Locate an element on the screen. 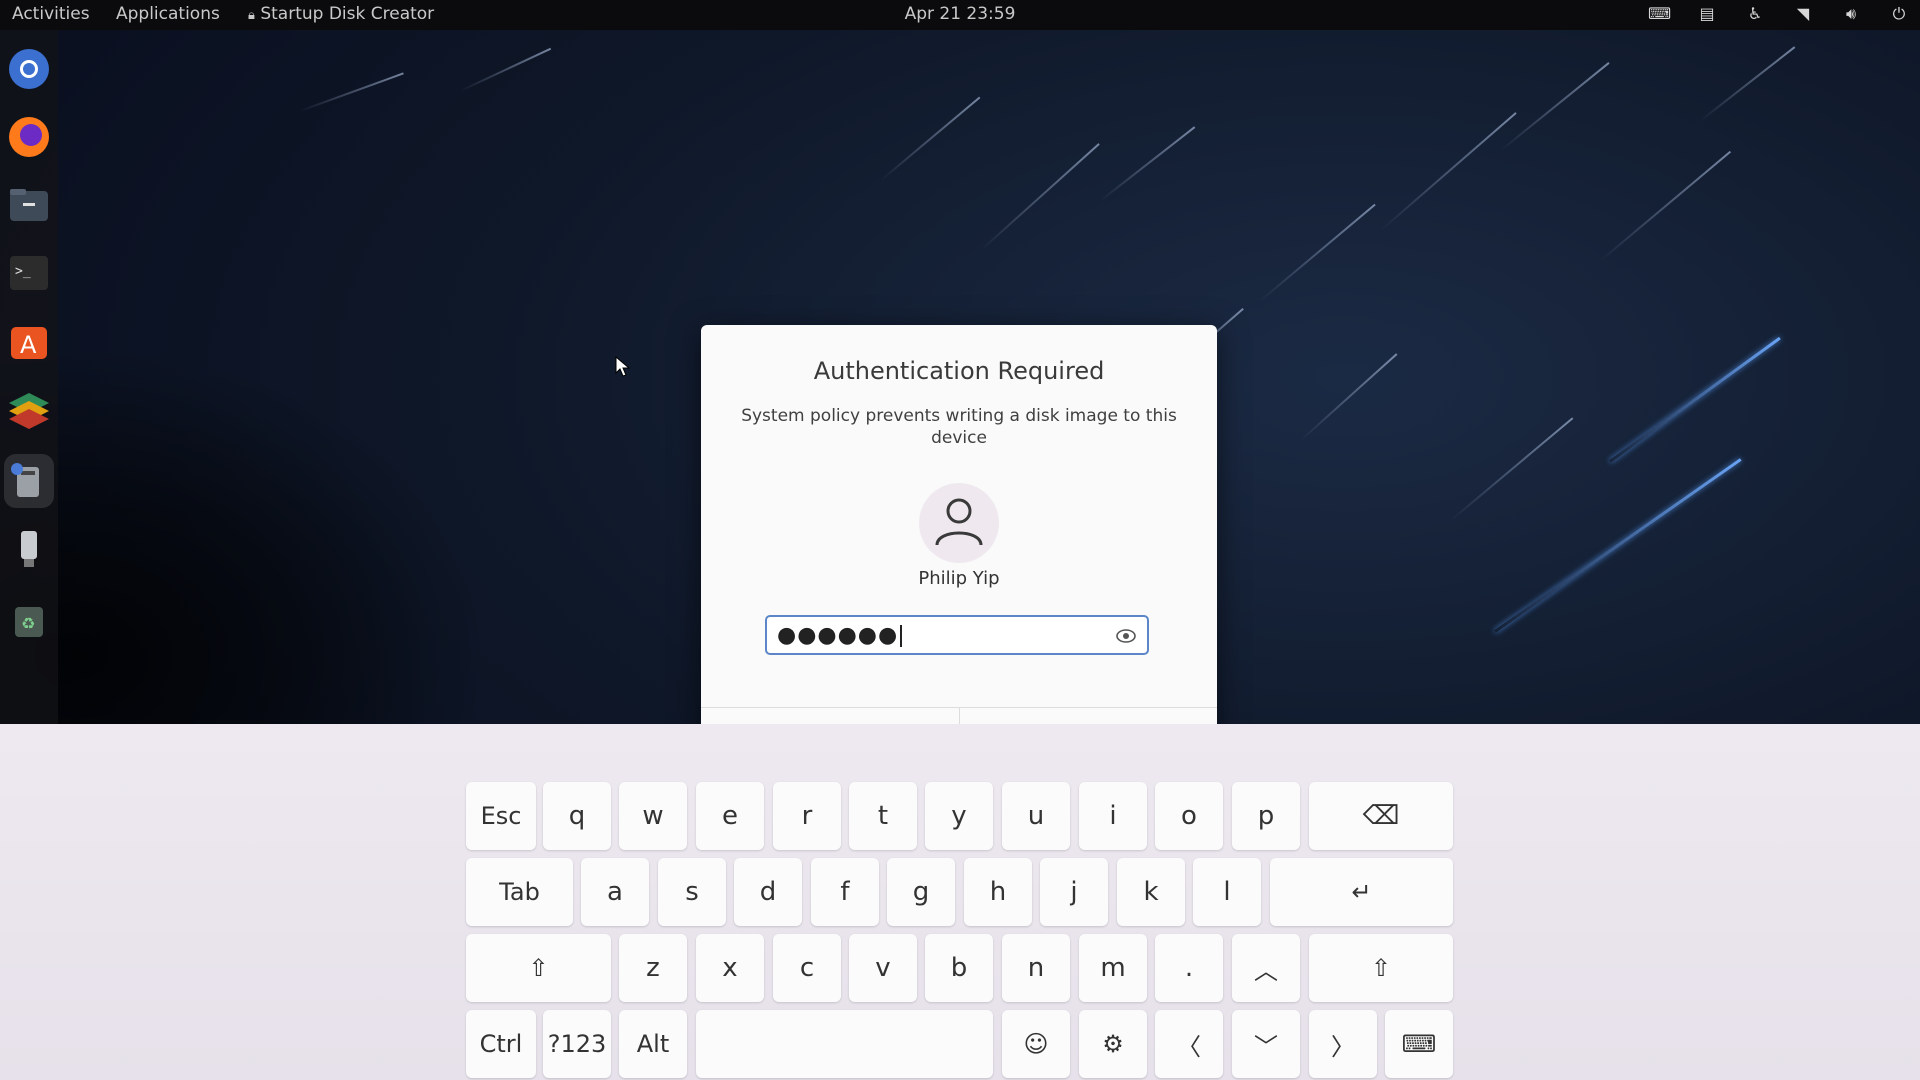 The image size is (1920, 1080). text-cursor is located at coordinates (901, 636).